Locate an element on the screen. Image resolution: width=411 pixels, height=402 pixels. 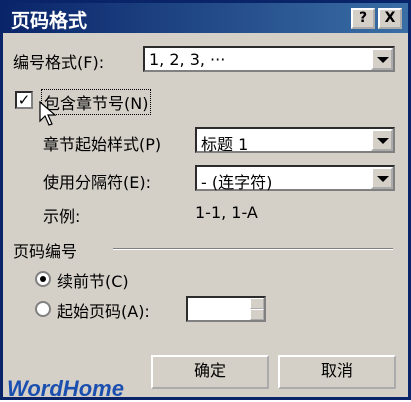
dialog-title: 页码格式 is located at coordinates (49, 21).